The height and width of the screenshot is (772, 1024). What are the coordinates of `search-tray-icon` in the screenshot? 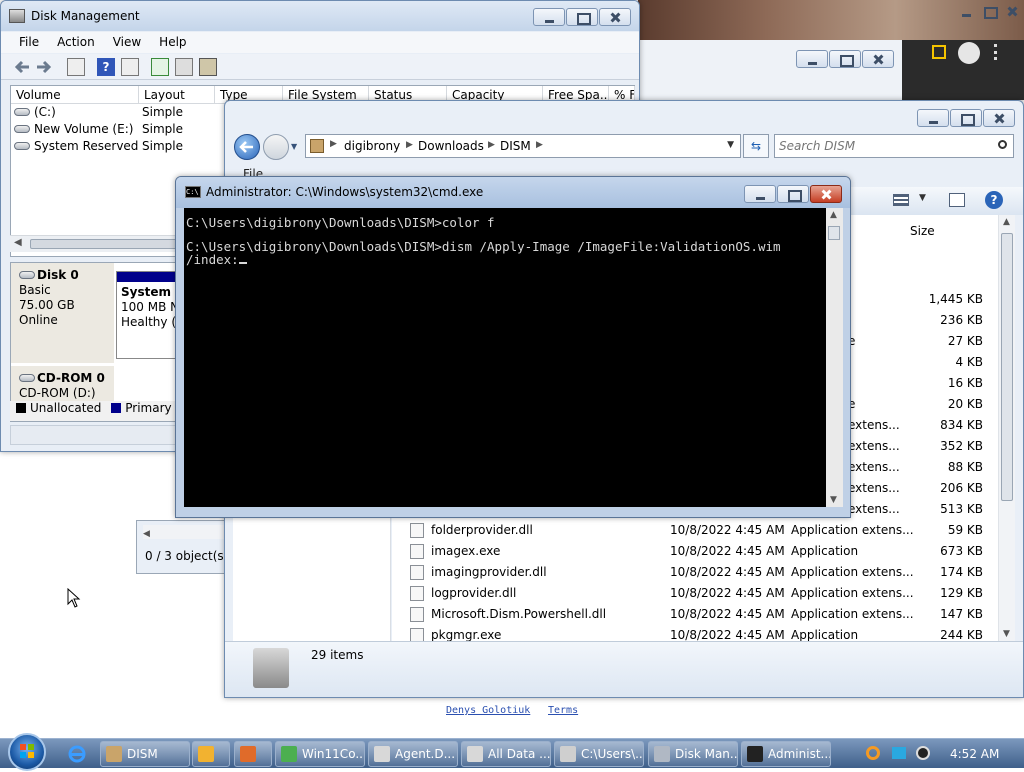 It's located at (873, 753).